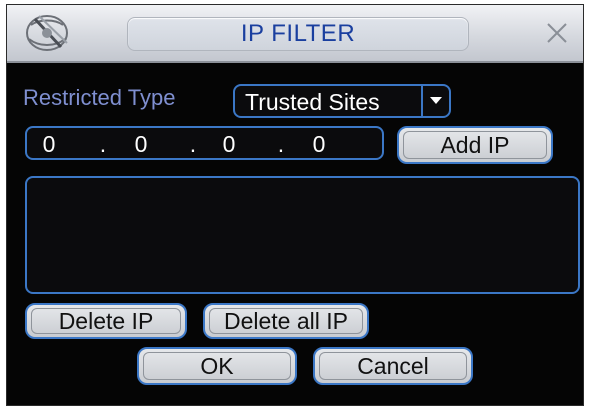  What do you see at coordinates (99, 97) in the screenshot?
I see `restricted-type-label: Restricted Type` at bounding box center [99, 97].